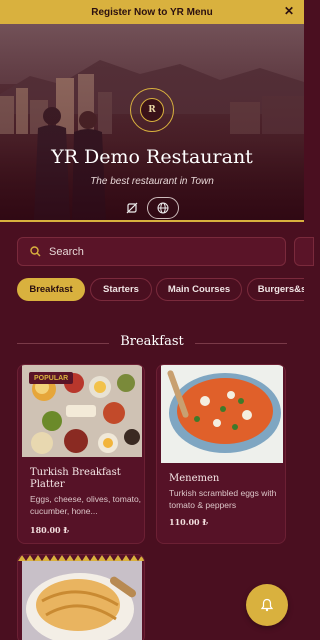  What do you see at coordinates (241, 343) in the screenshot?
I see `section-line-right` at bounding box center [241, 343].